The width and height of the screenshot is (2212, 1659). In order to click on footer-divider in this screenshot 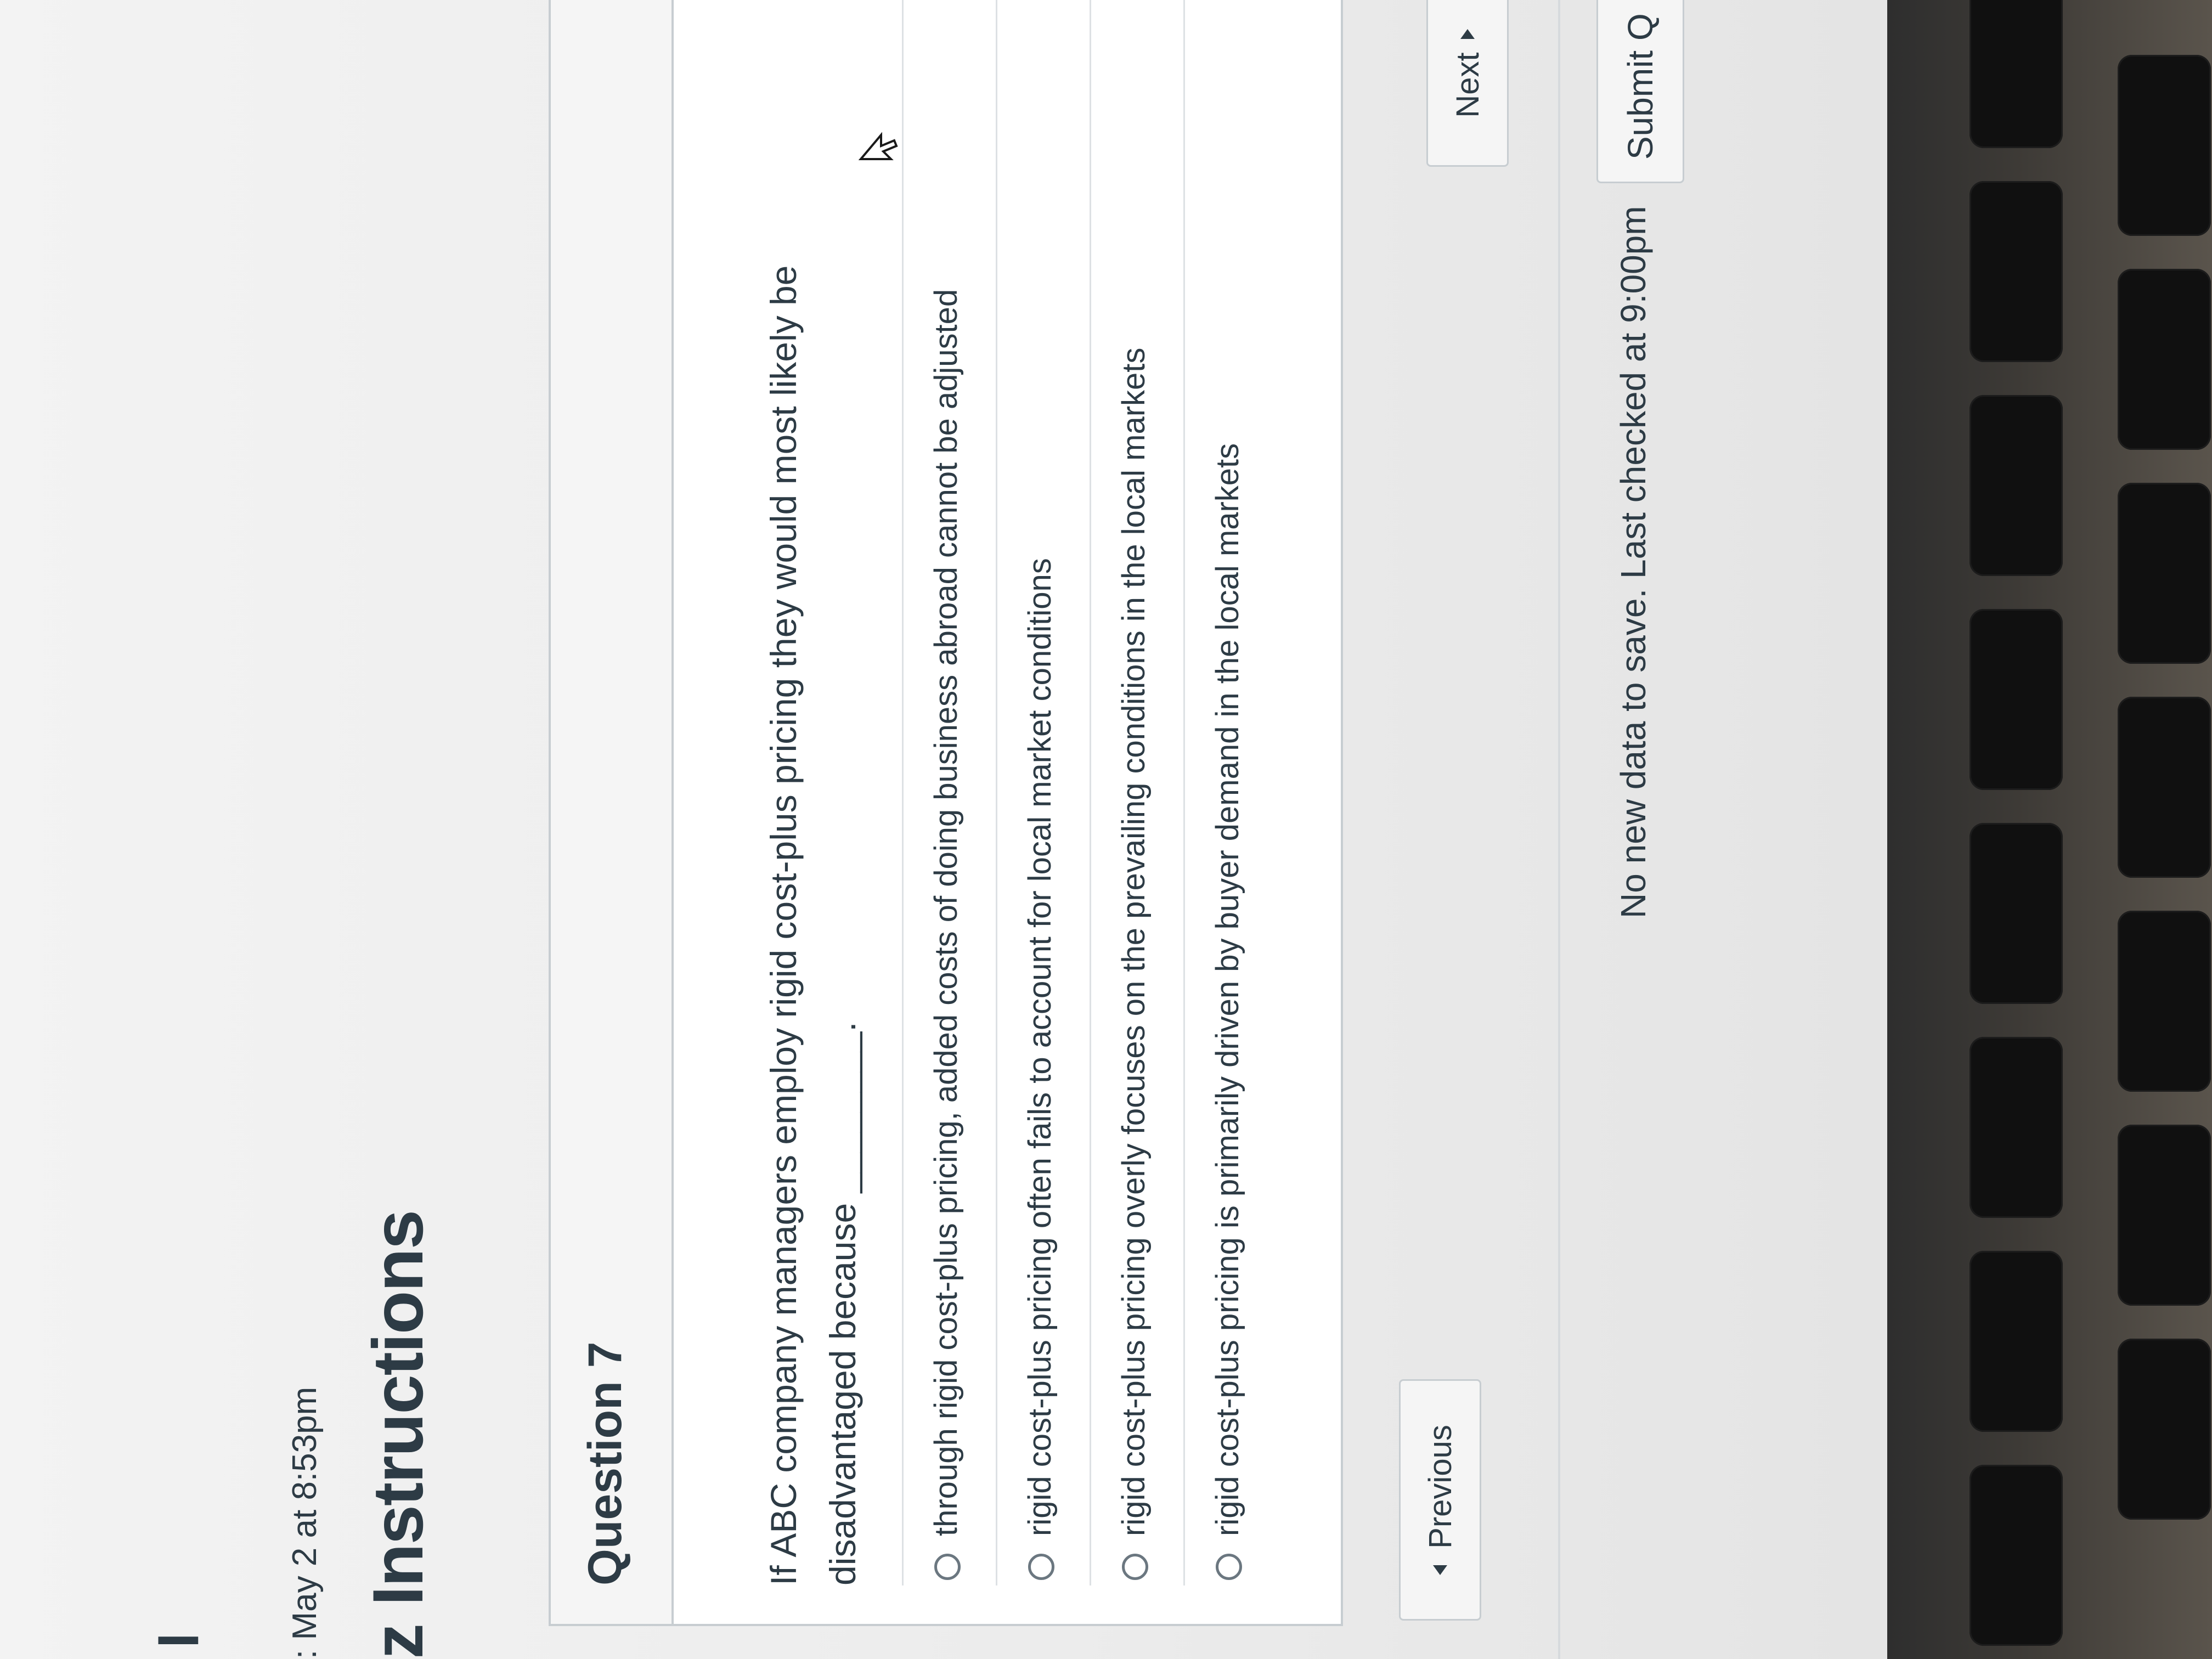, I will do `click(1559, 830)`.